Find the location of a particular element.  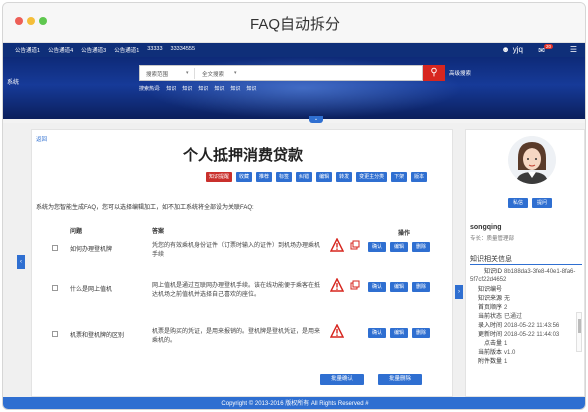

section-title: 知识相关信息 is located at coordinates (491, 259).